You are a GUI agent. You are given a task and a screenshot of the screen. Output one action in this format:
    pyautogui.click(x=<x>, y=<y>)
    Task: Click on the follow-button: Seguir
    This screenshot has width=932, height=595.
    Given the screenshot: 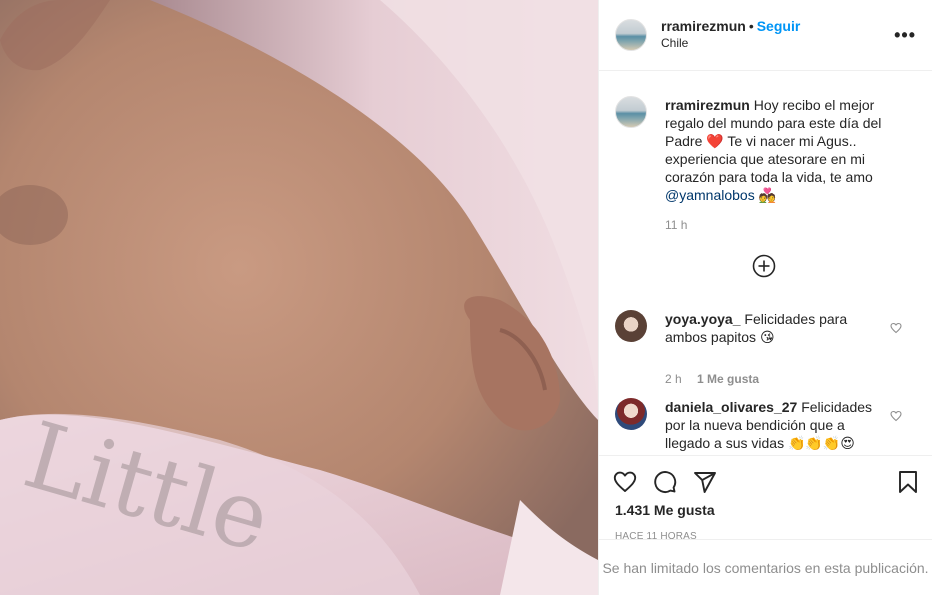 What is the action you would take?
    pyautogui.click(x=779, y=26)
    